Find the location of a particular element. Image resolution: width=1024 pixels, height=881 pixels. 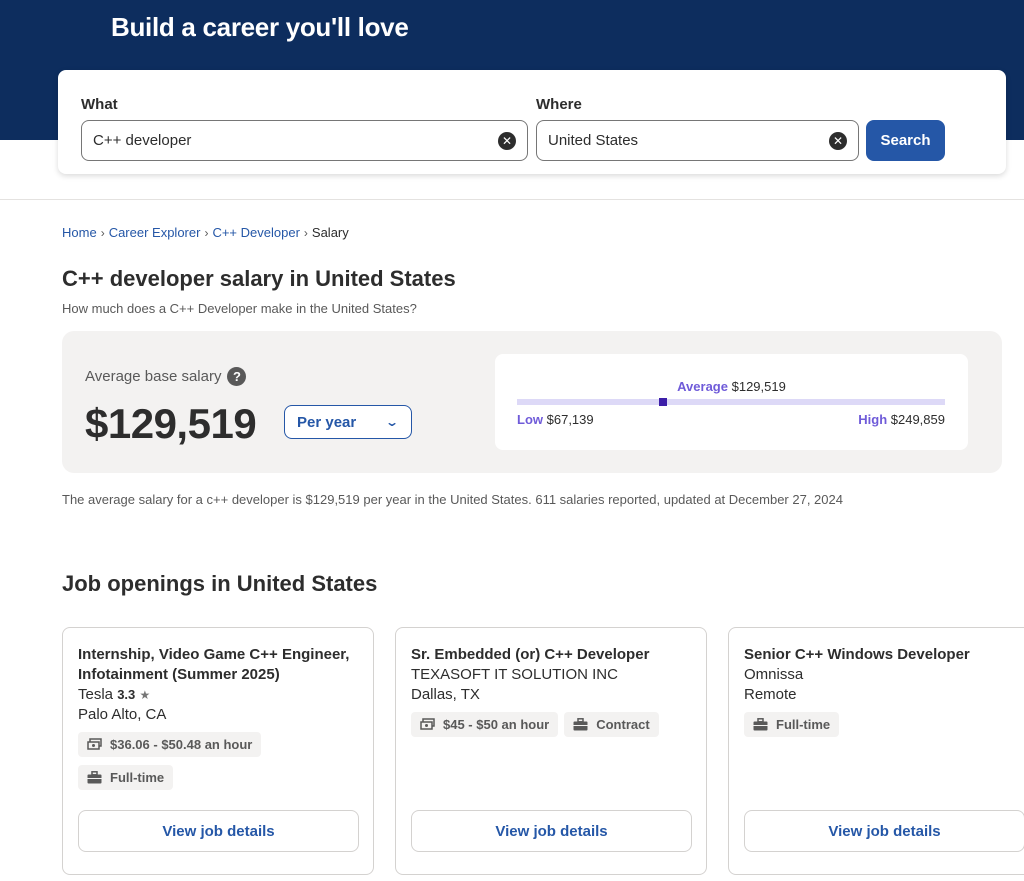

average-marker is located at coordinates (662, 402).